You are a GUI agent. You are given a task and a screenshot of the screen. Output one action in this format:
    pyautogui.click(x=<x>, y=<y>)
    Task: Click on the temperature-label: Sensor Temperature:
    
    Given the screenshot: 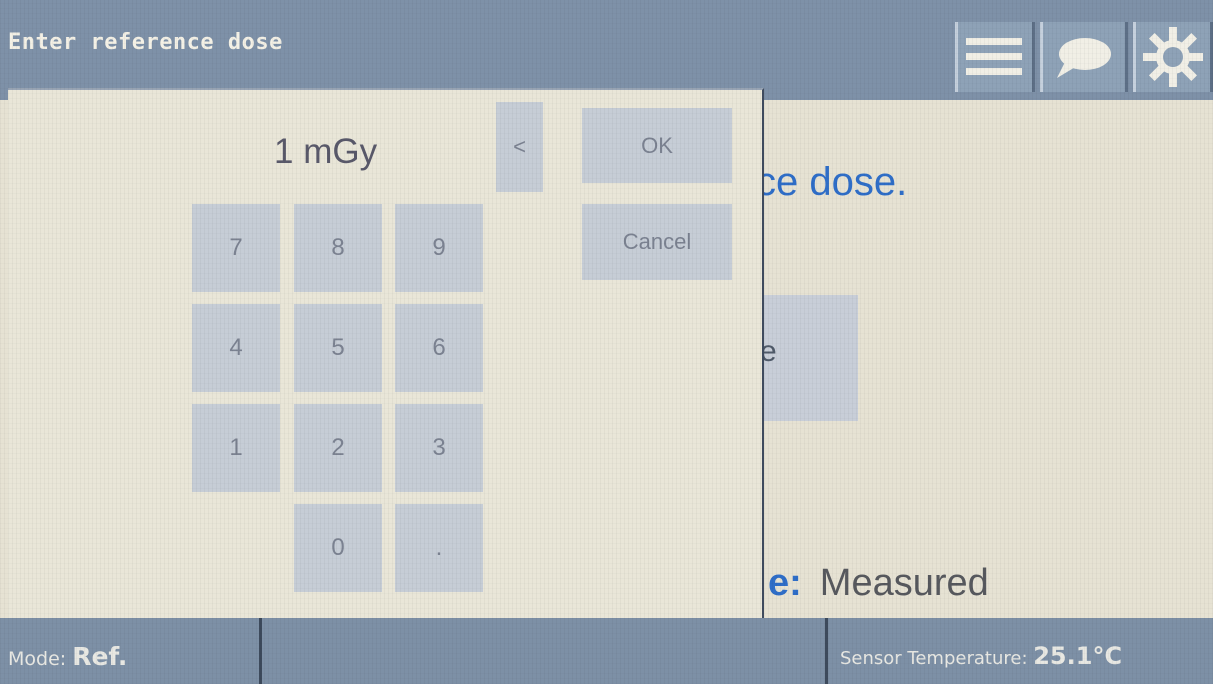 What is the action you would take?
    pyautogui.click(x=937, y=658)
    